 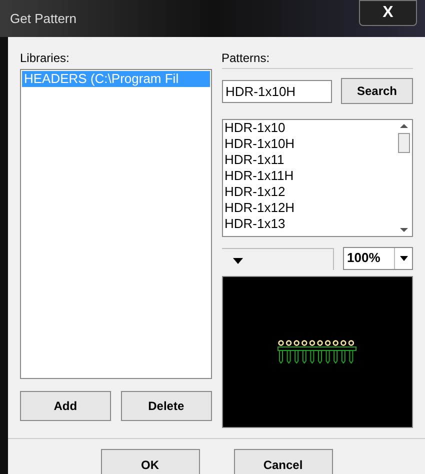 I want to click on pattern-item: HDR-1x10, so click(x=309, y=128).